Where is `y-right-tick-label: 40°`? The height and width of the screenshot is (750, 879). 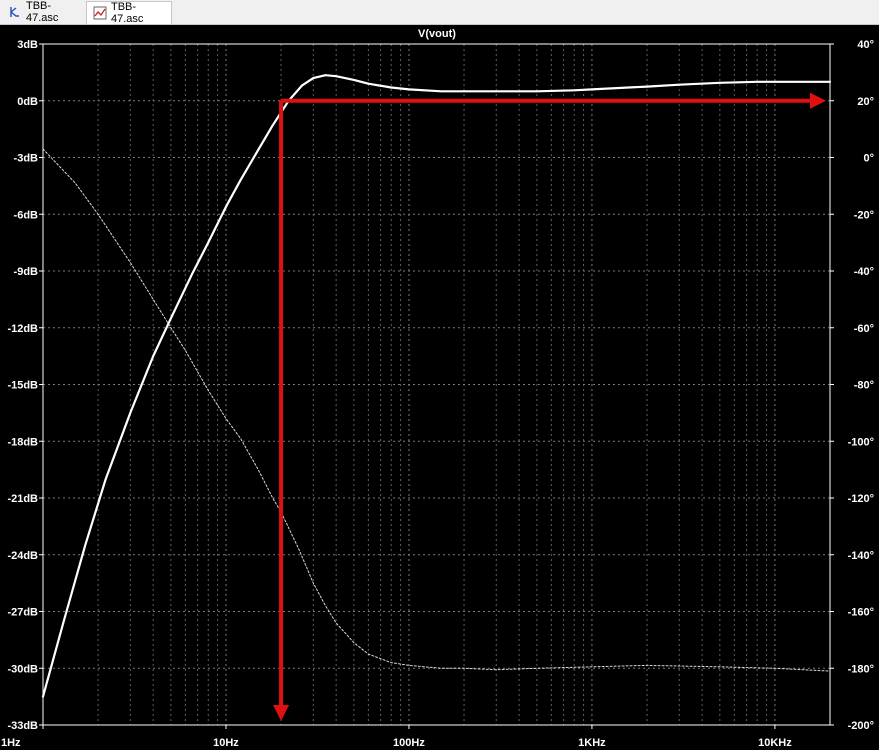 y-right-tick-label: 40° is located at coordinates (865, 45).